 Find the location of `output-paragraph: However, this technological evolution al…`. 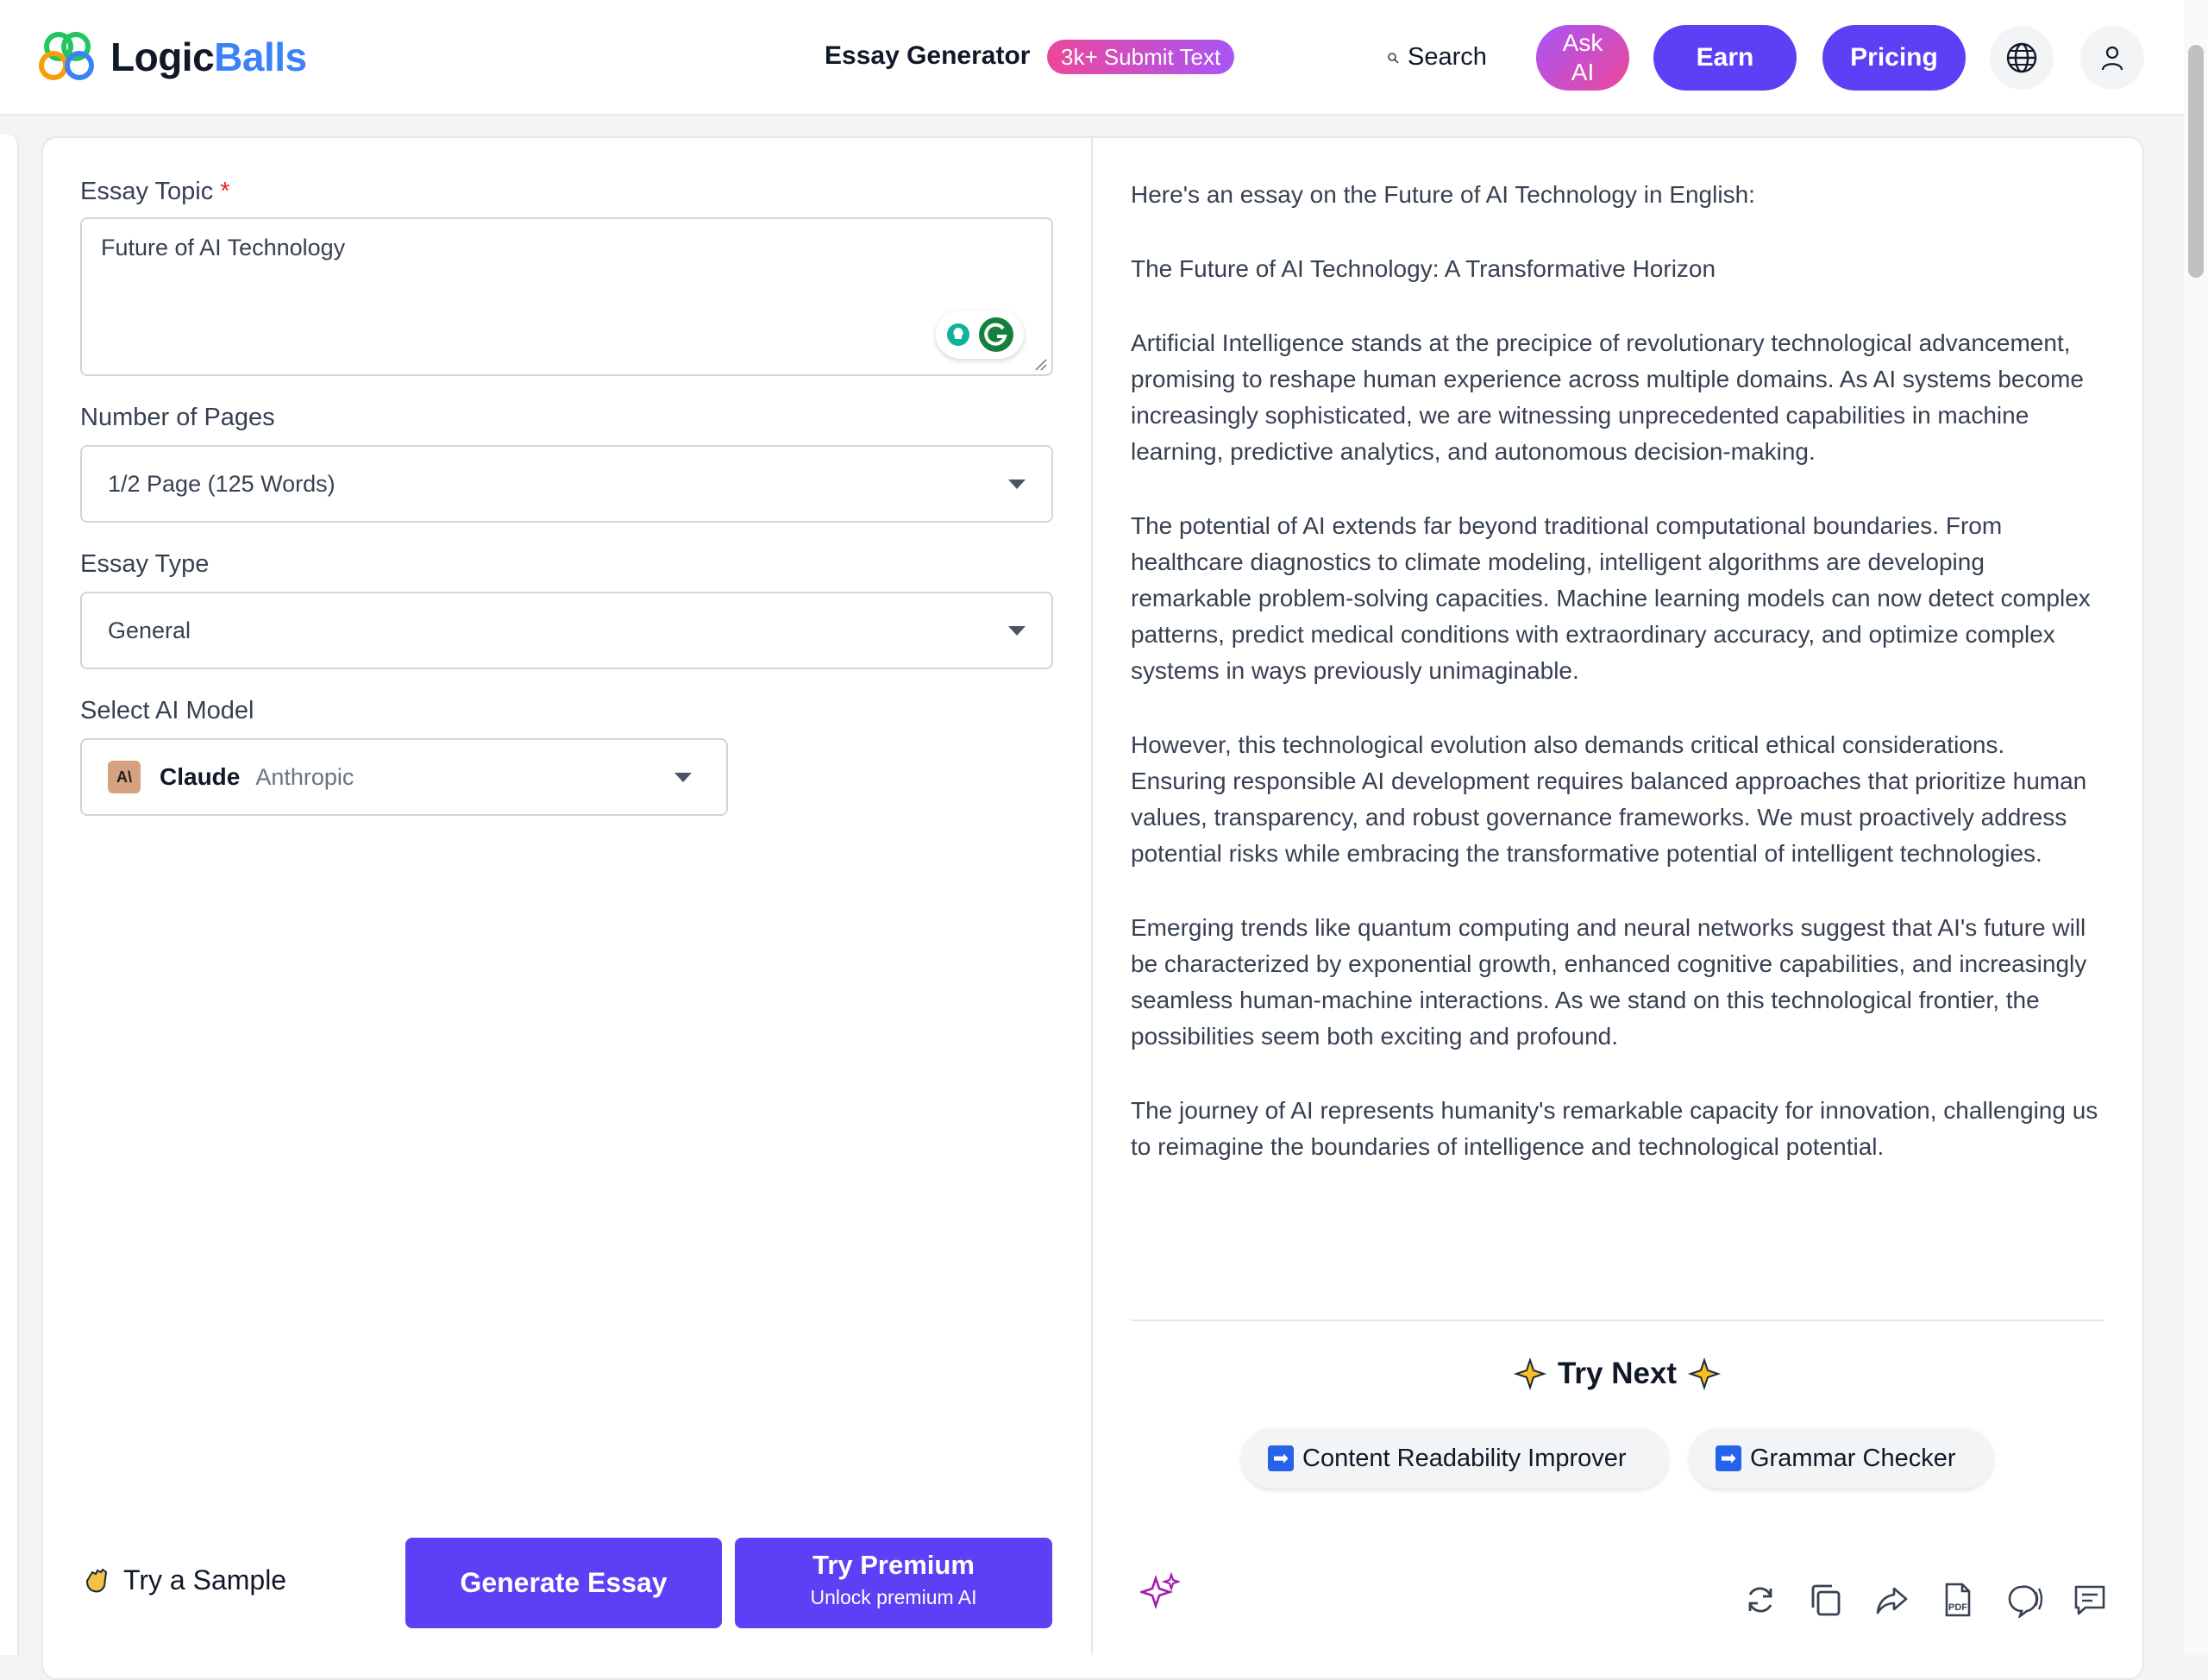

output-paragraph: However, this technological evolution al… is located at coordinates (1609, 799).